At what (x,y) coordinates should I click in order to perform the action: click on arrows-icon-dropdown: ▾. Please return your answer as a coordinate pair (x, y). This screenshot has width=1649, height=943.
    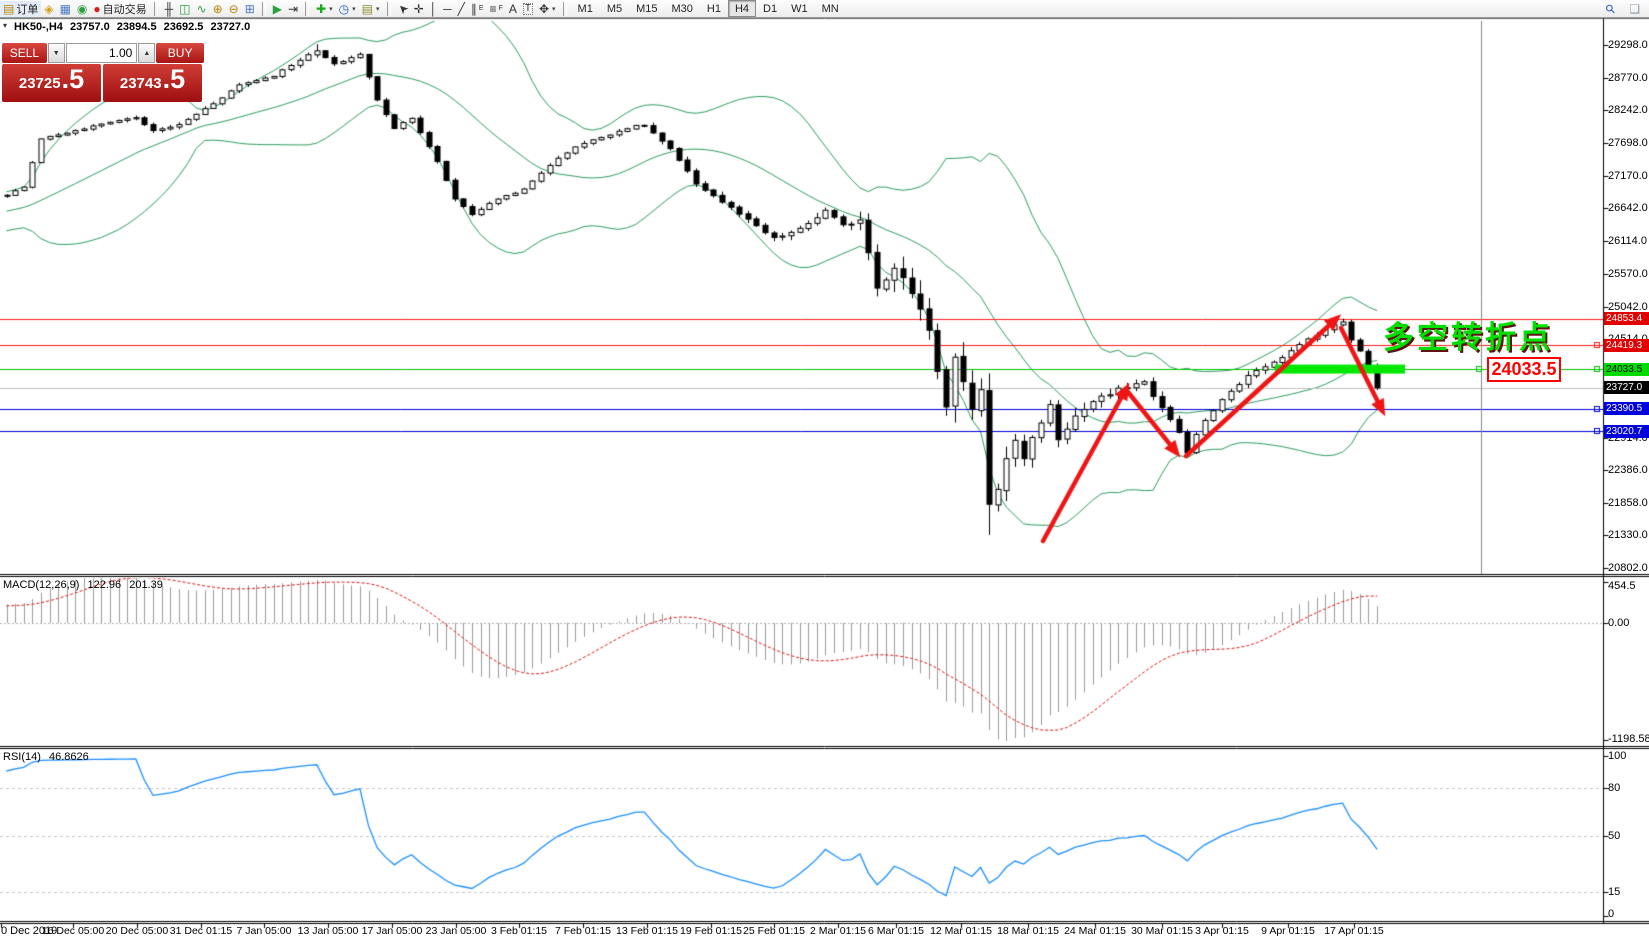
    Looking at the image, I should click on (554, 9).